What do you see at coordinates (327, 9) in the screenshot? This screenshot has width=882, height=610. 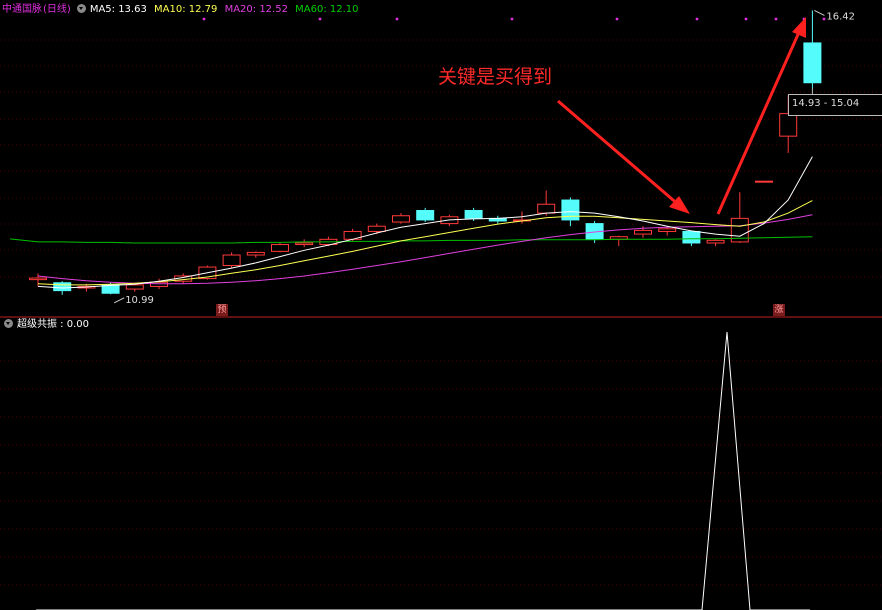 I see `ma60-label: MA60: 12.10` at bounding box center [327, 9].